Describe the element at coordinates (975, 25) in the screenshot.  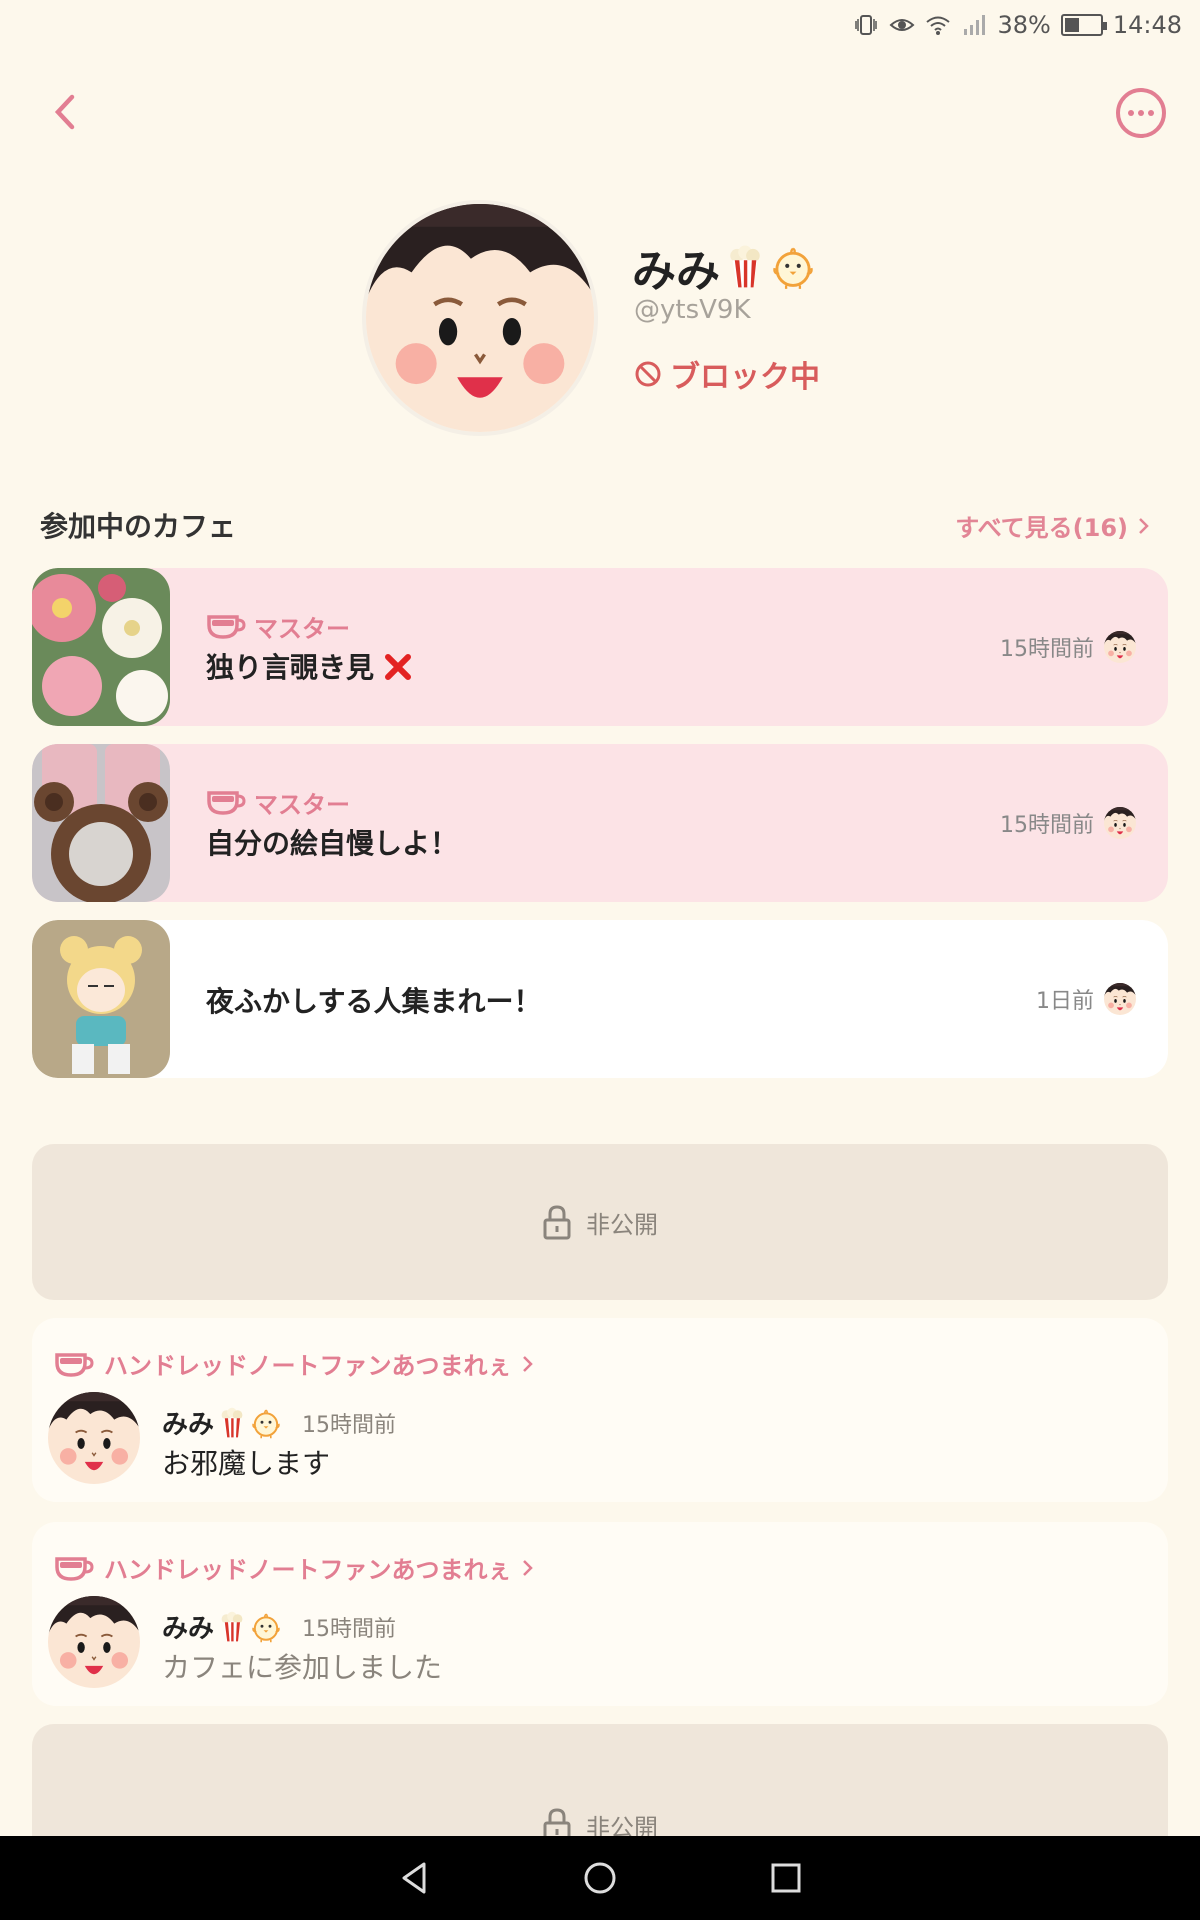
I see `signal-icon` at that location.